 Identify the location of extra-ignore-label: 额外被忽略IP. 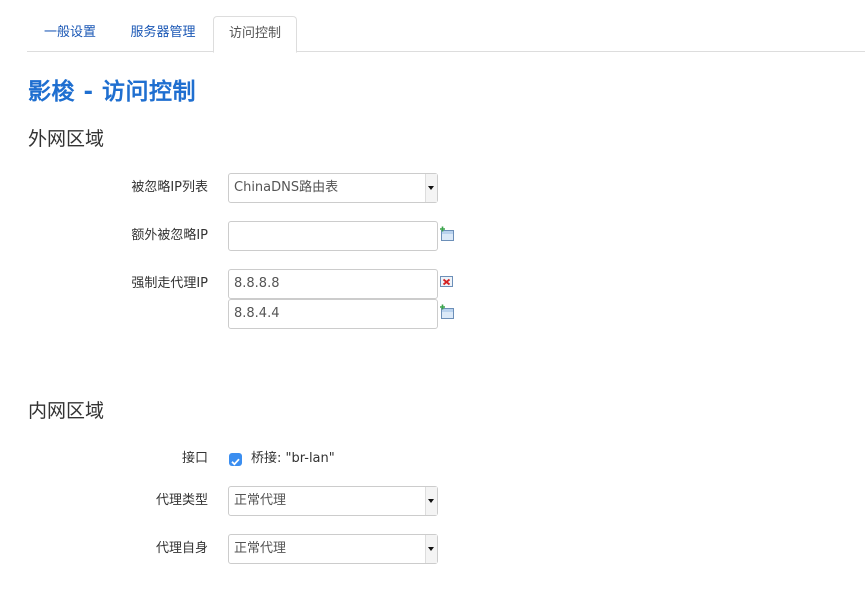
(169, 235).